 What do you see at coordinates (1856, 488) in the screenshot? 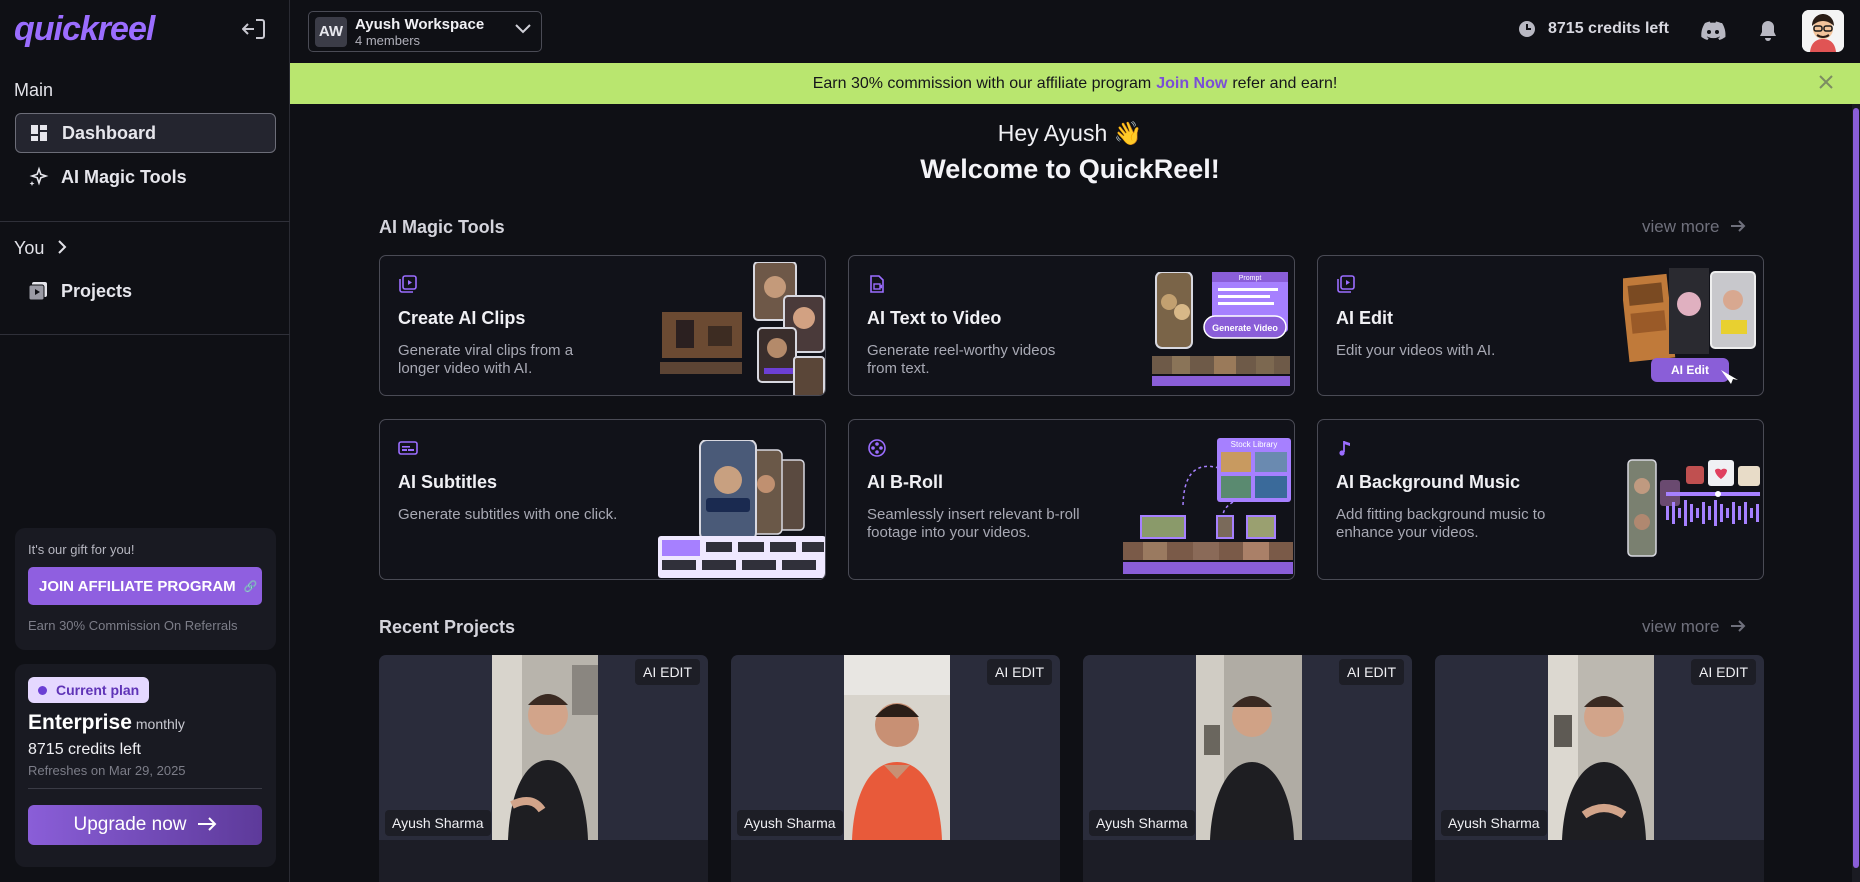
I see `scrollbar-thumb` at bounding box center [1856, 488].